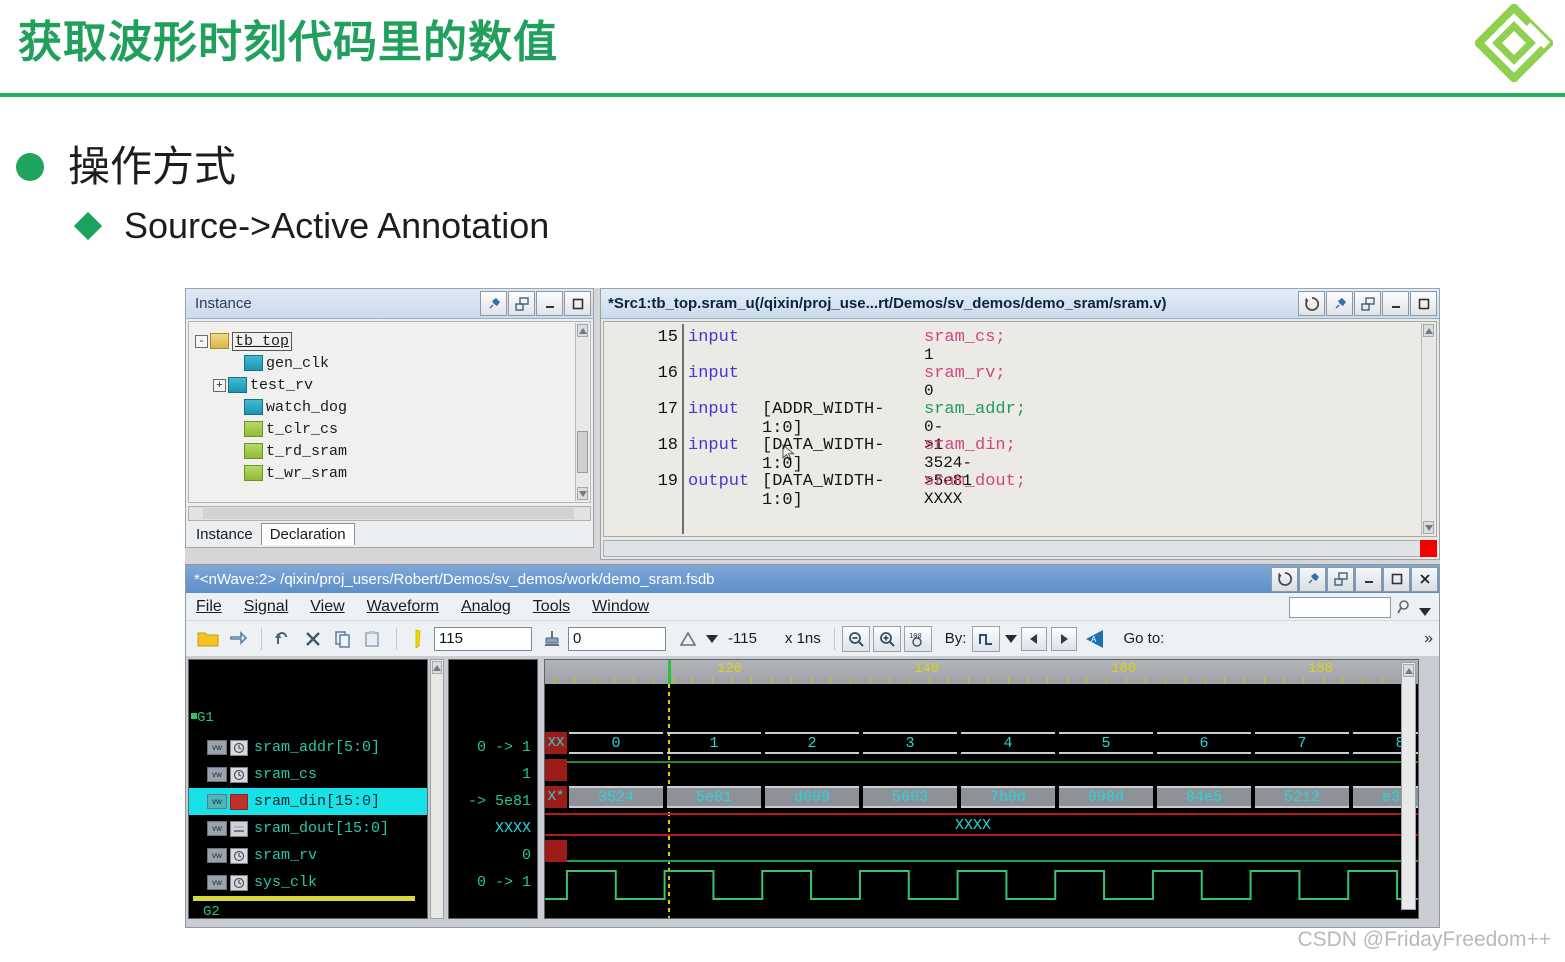 This screenshot has height=962, width=1565. What do you see at coordinates (970, 445) in the screenshot?
I see `code-signal: sram_din;` at bounding box center [970, 445].